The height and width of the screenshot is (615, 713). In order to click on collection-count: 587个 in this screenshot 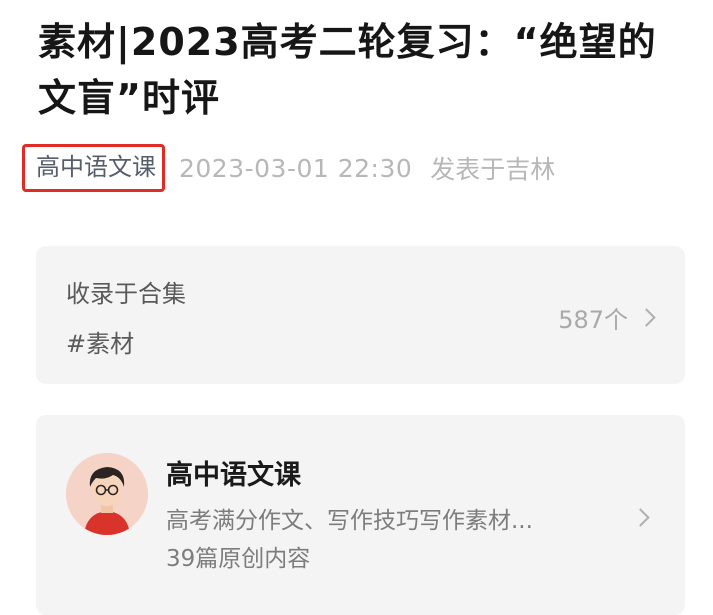, I will do `click(593, 320)`.